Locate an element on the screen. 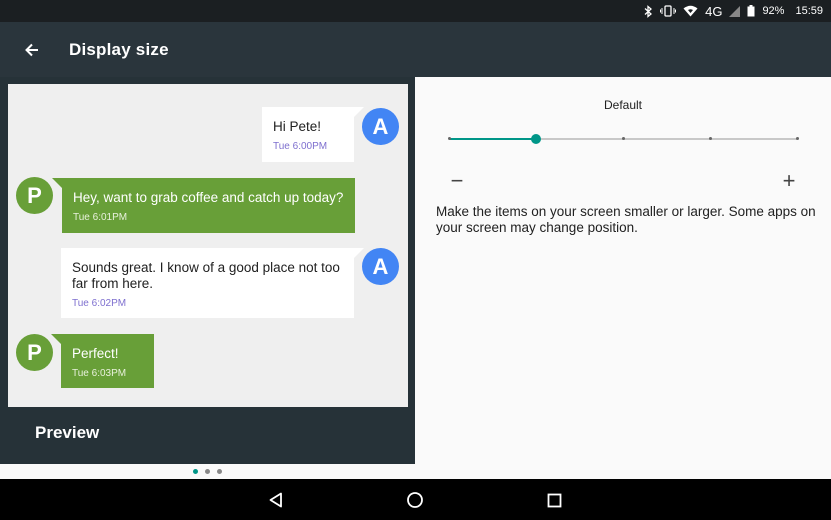 This screenshot has height=520, width=831. page-title: Display size is located at coordinates (119, 49).